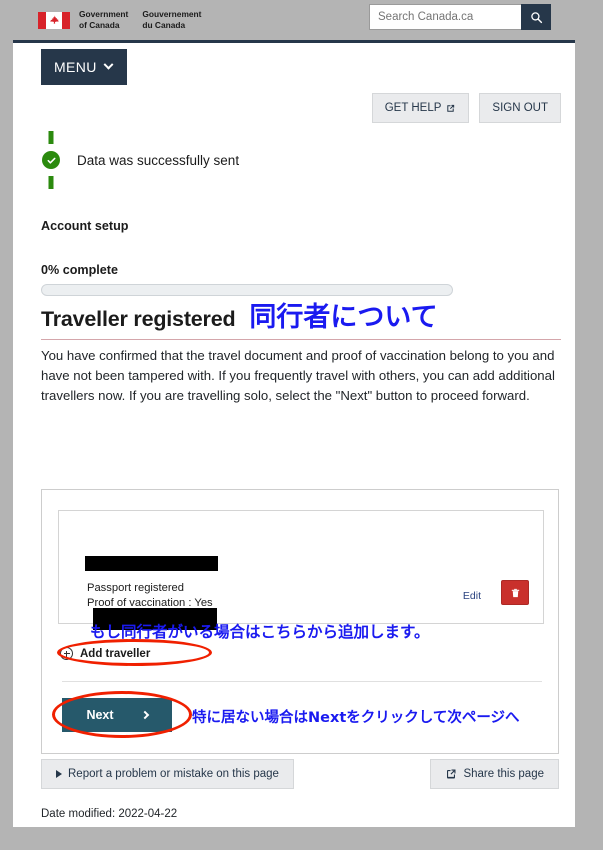  I want to click on get-help-button: GET HELP, so click(420, 108).